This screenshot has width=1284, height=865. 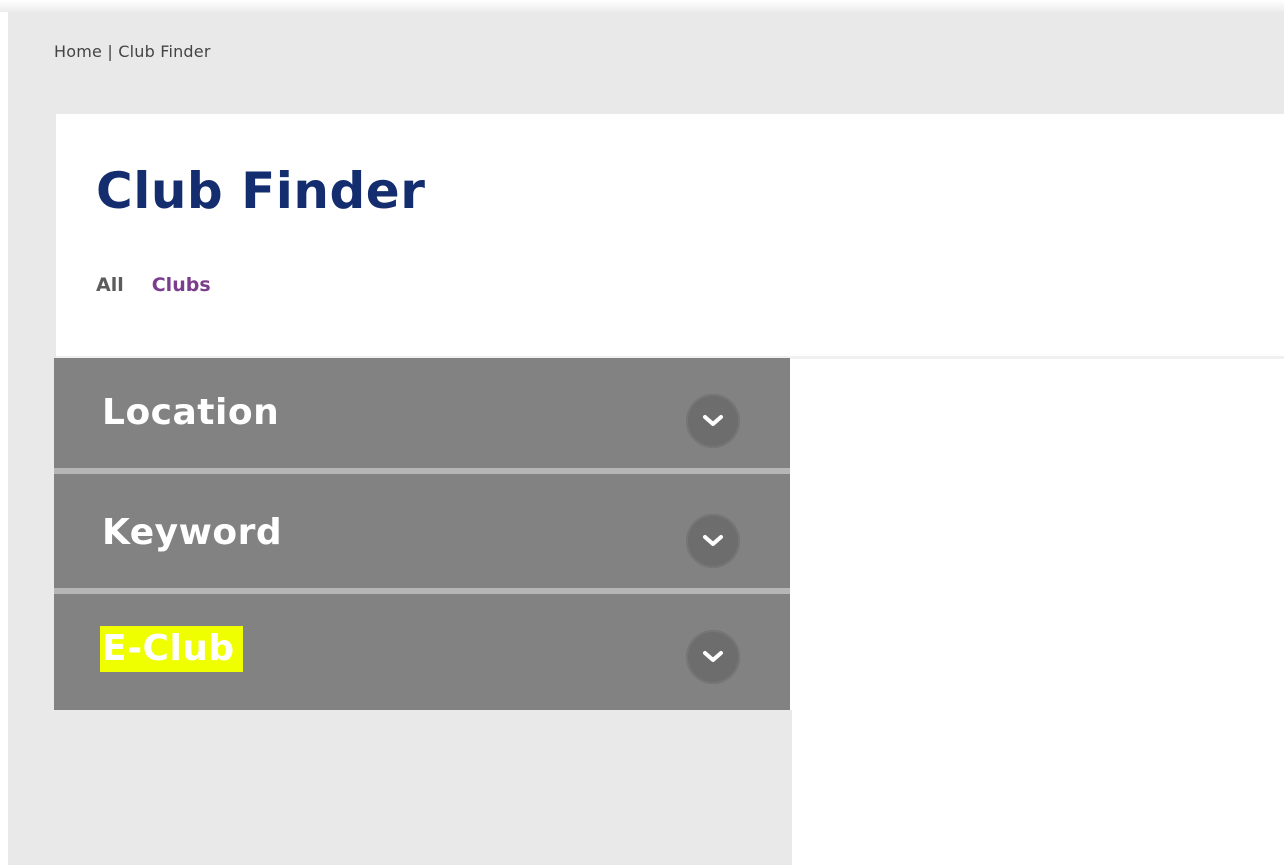 What do you see at coordinates (422, 649) in the screenshot?
I see `filter-e-club: E-Club` at bounding box center [422, 649].